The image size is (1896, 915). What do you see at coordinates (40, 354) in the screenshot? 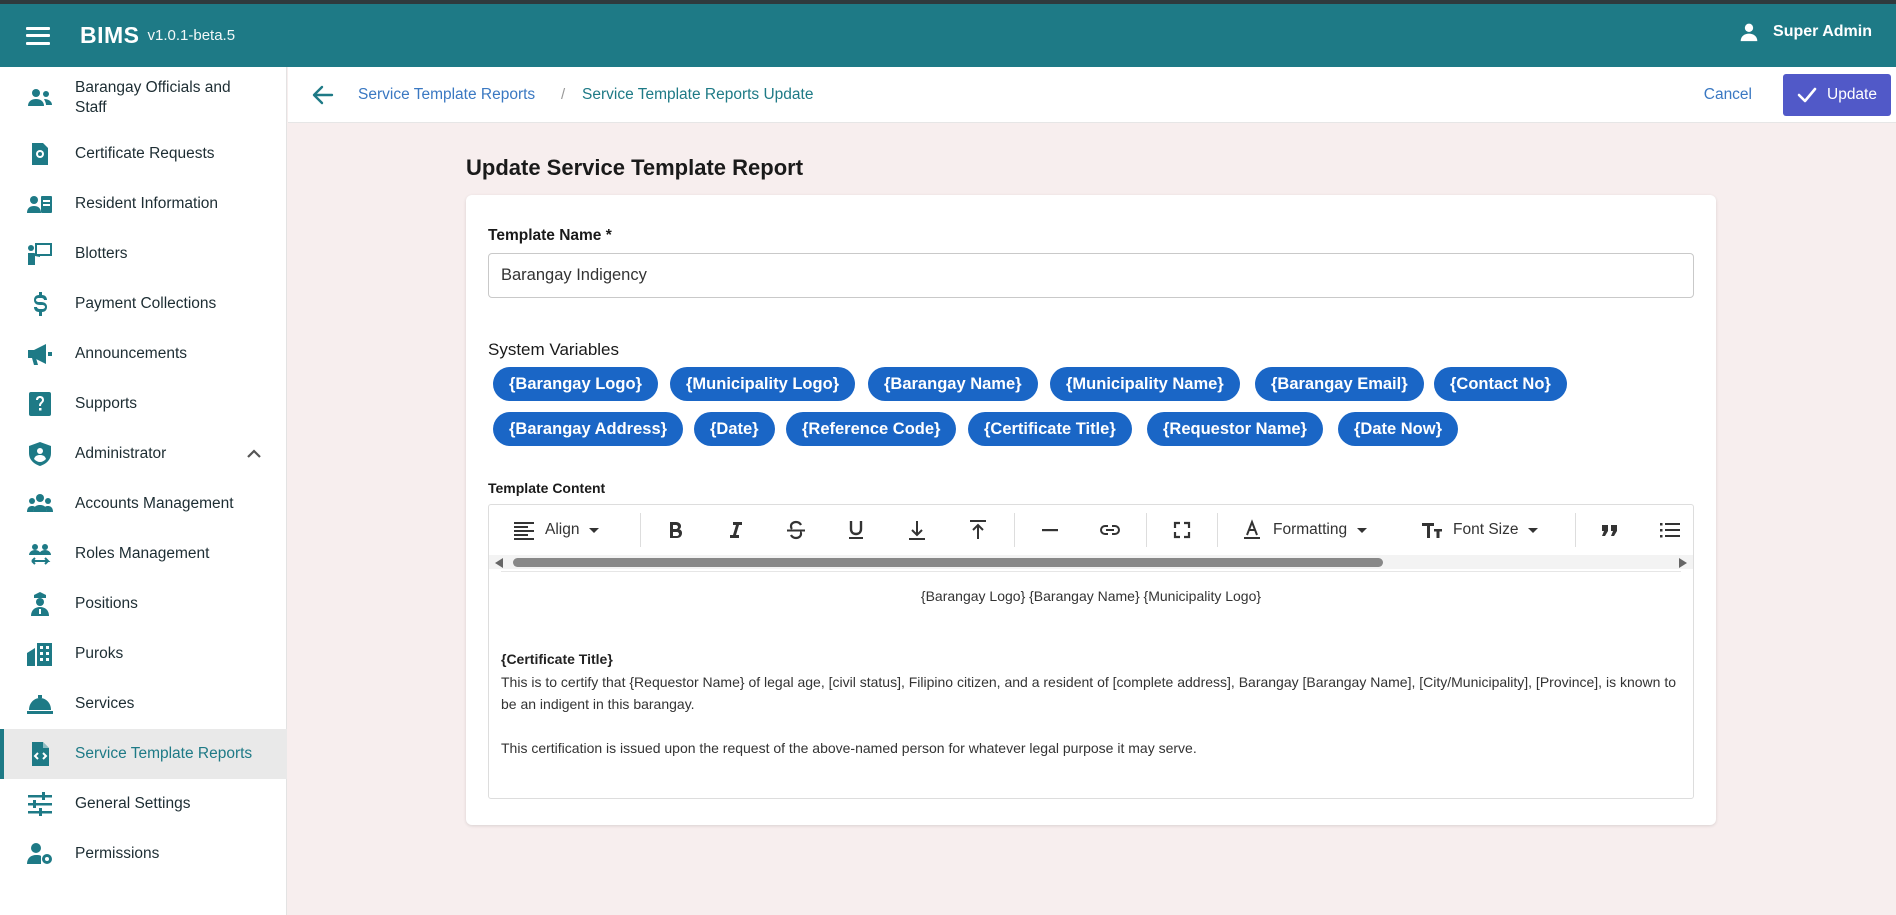
I see `megaphone-icon` at bounding box center [40, 354].